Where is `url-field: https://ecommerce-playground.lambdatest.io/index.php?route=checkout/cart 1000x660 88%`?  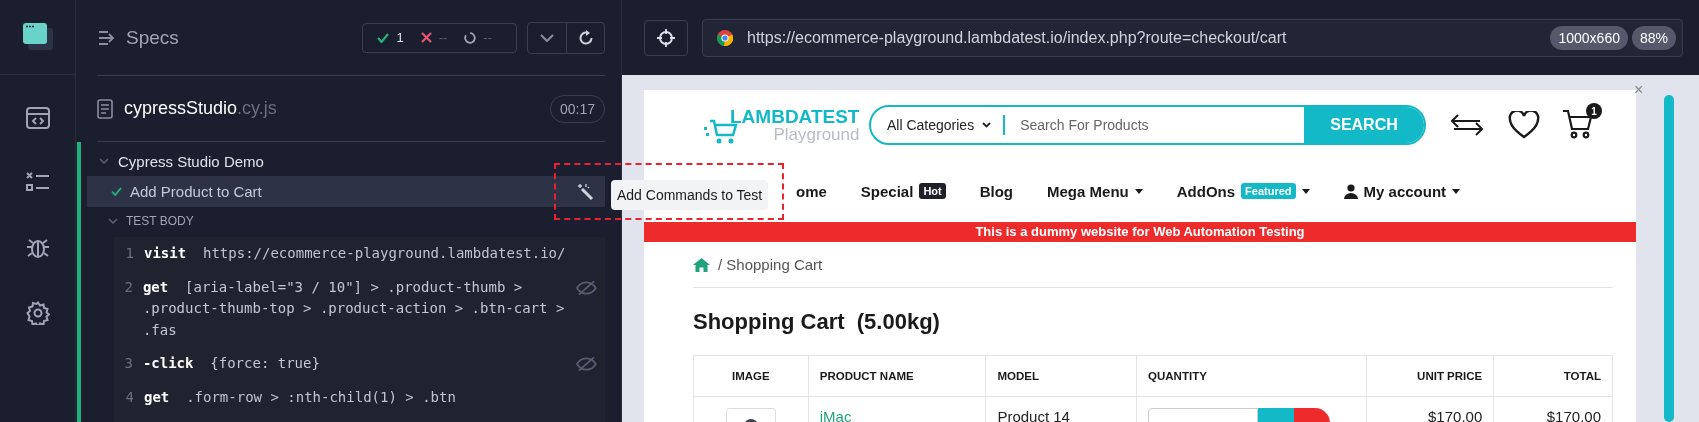
url-field: https://ecommerce-playground.lambdatest.io/index.php?route=checkout/cart 1000x660 88% is located at coordinates (1192, 37).